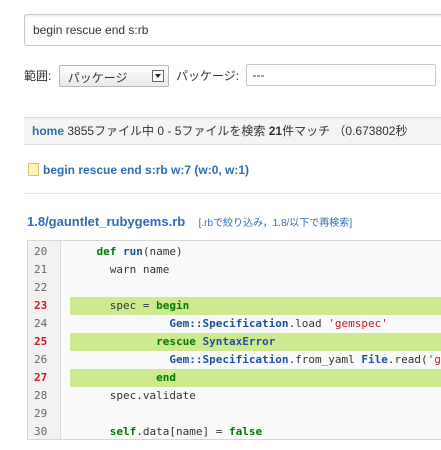 The width and height of the screenshot is (441, 450). I want to click on code-token: File, so click(374, 359).